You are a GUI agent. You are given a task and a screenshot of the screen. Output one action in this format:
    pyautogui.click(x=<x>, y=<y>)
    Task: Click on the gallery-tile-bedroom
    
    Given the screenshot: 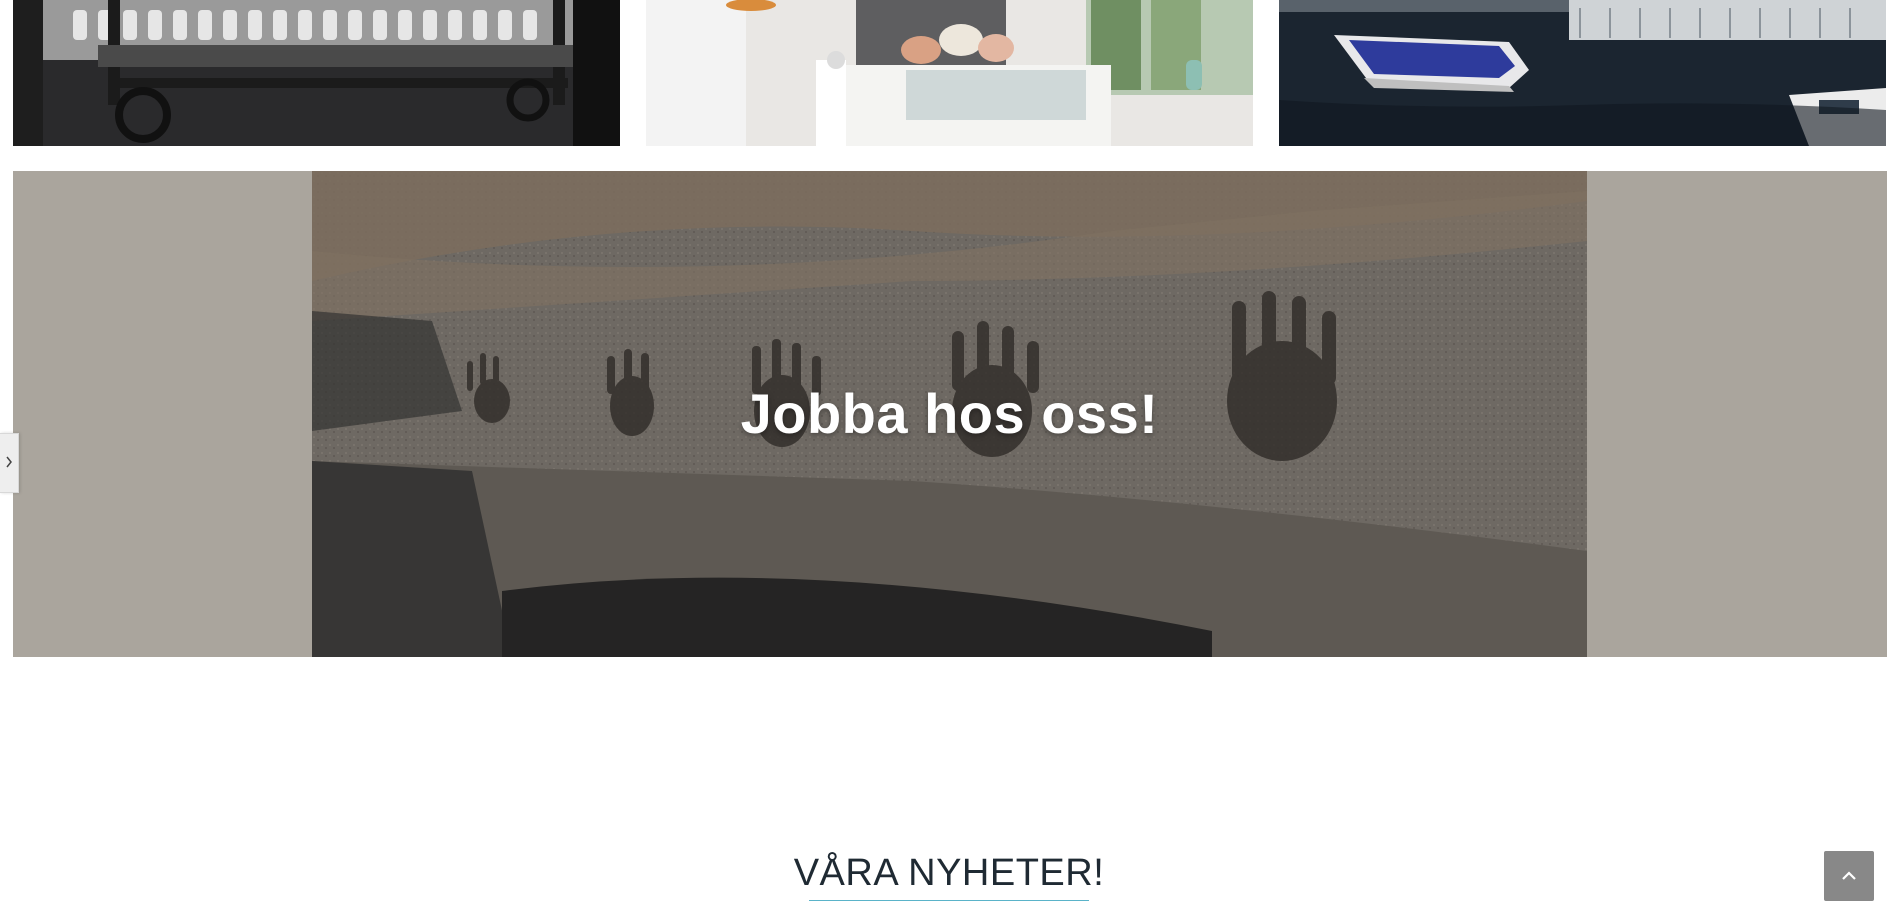 What is the action you would take?
    pyautogui.click(x=949, y=73)
    